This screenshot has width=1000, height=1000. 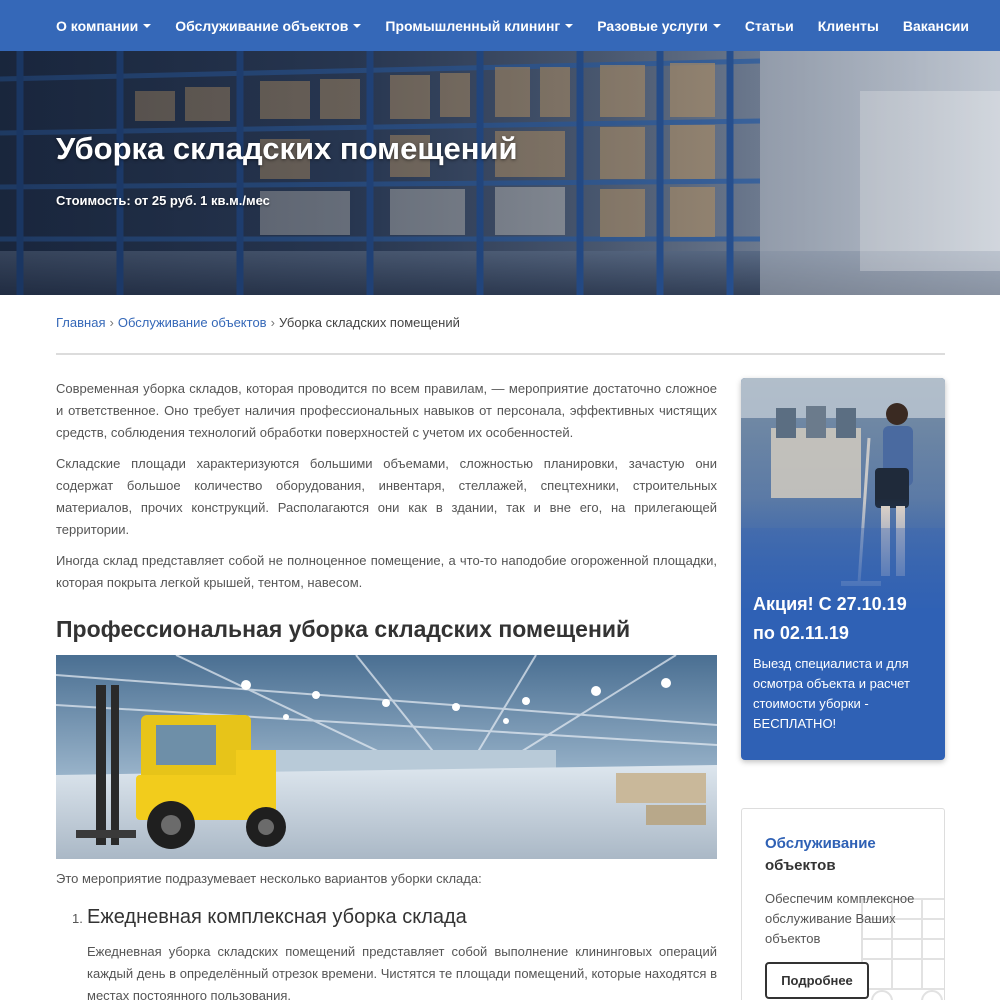 I want to click on nav-item-label: Разовые услуги, so click(x=652, y=25).